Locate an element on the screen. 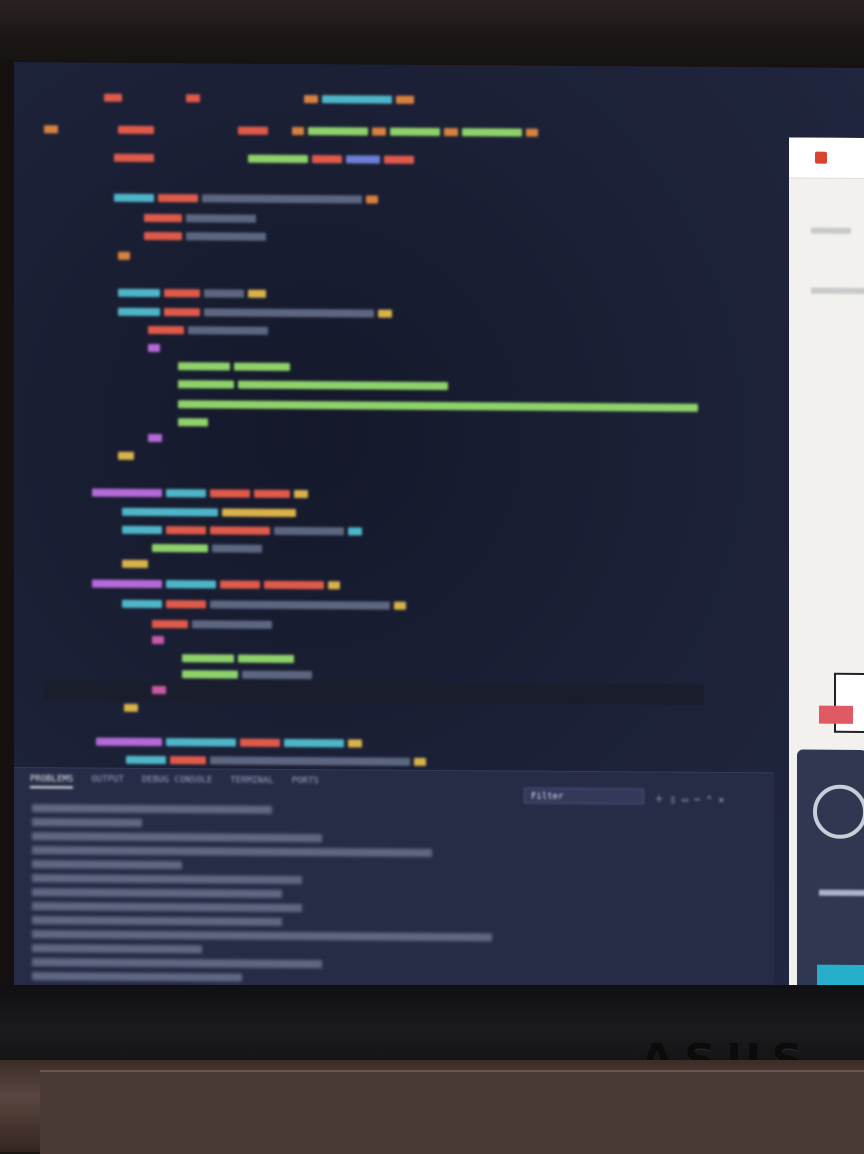 The image size is (864, 1154). split-icon: ▯ is located at coordinates (673, 800).